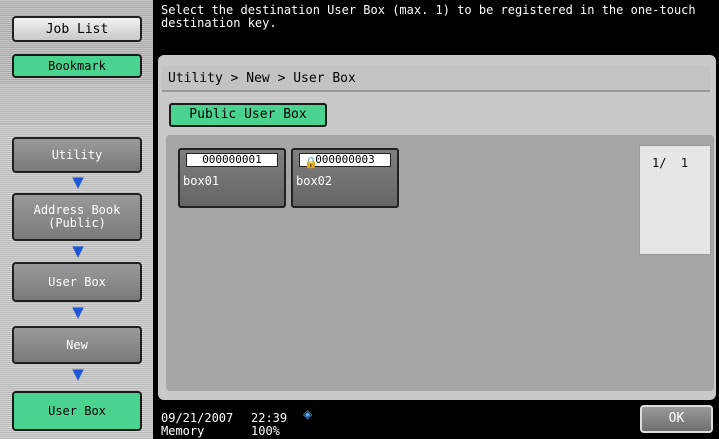 This screenshot has height=439, width=719. I want to click on page-counter: 1/ 1, so click(670, 163).